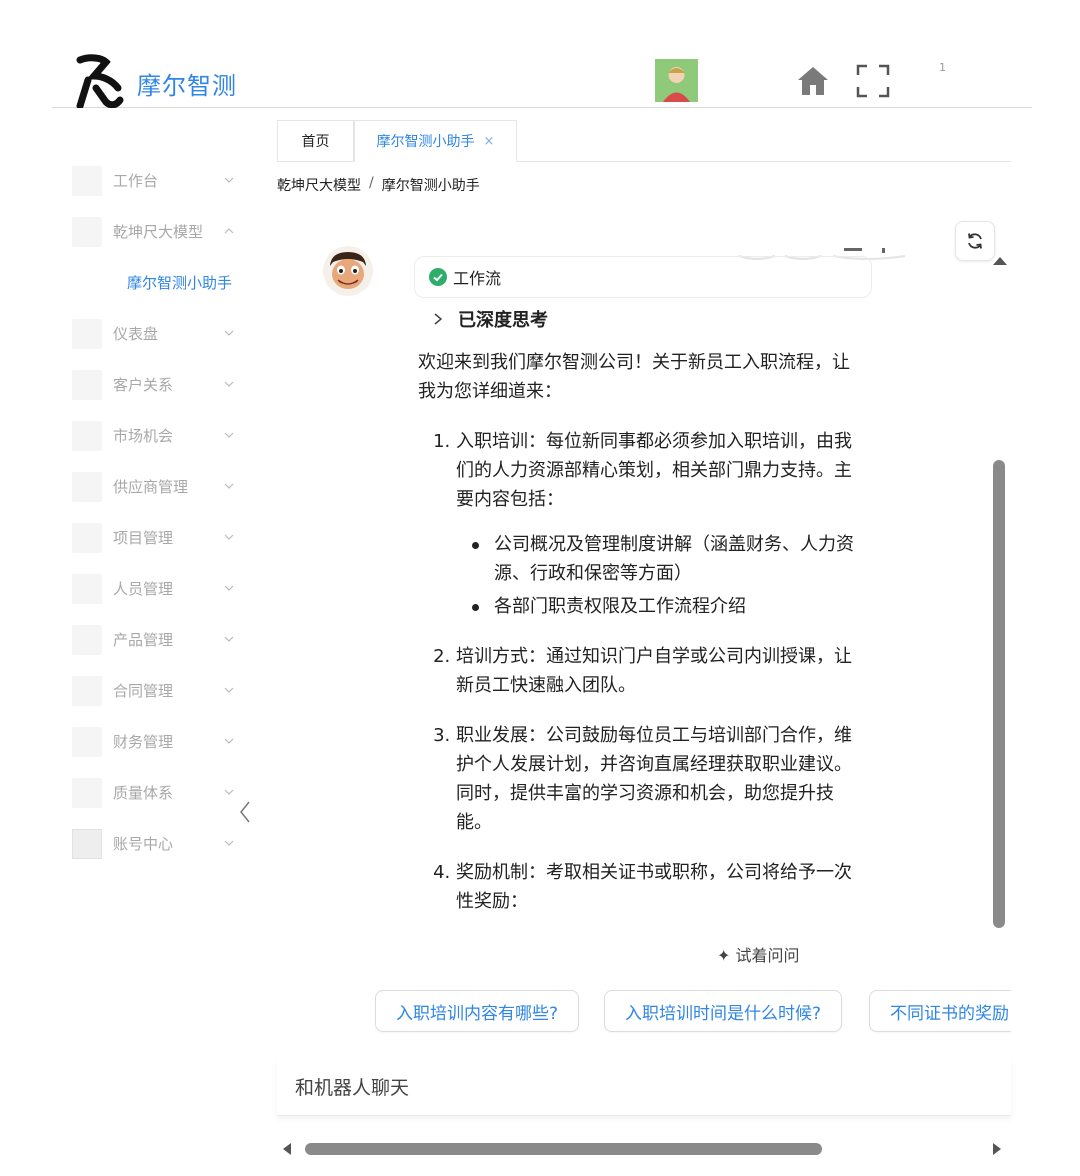 This screenshot has width=1080, height=1176. I want to click on sidebar-item-label: 项目管理, so click(143, 538).